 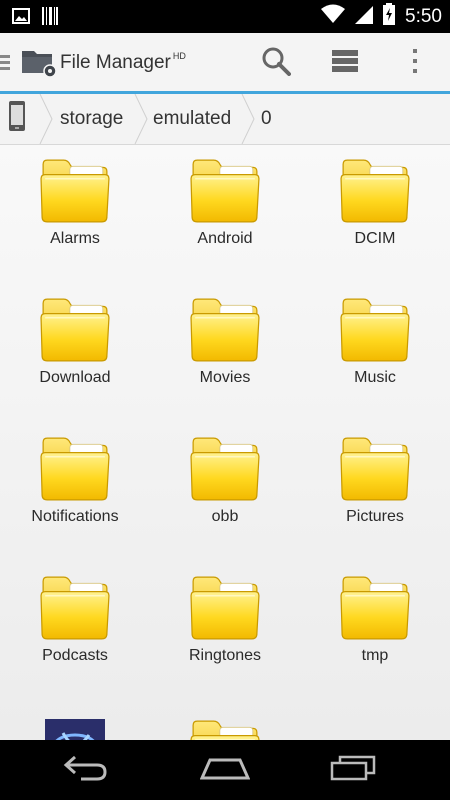 I want to click on status-bar: 5:50, so click(x=225, y=16).